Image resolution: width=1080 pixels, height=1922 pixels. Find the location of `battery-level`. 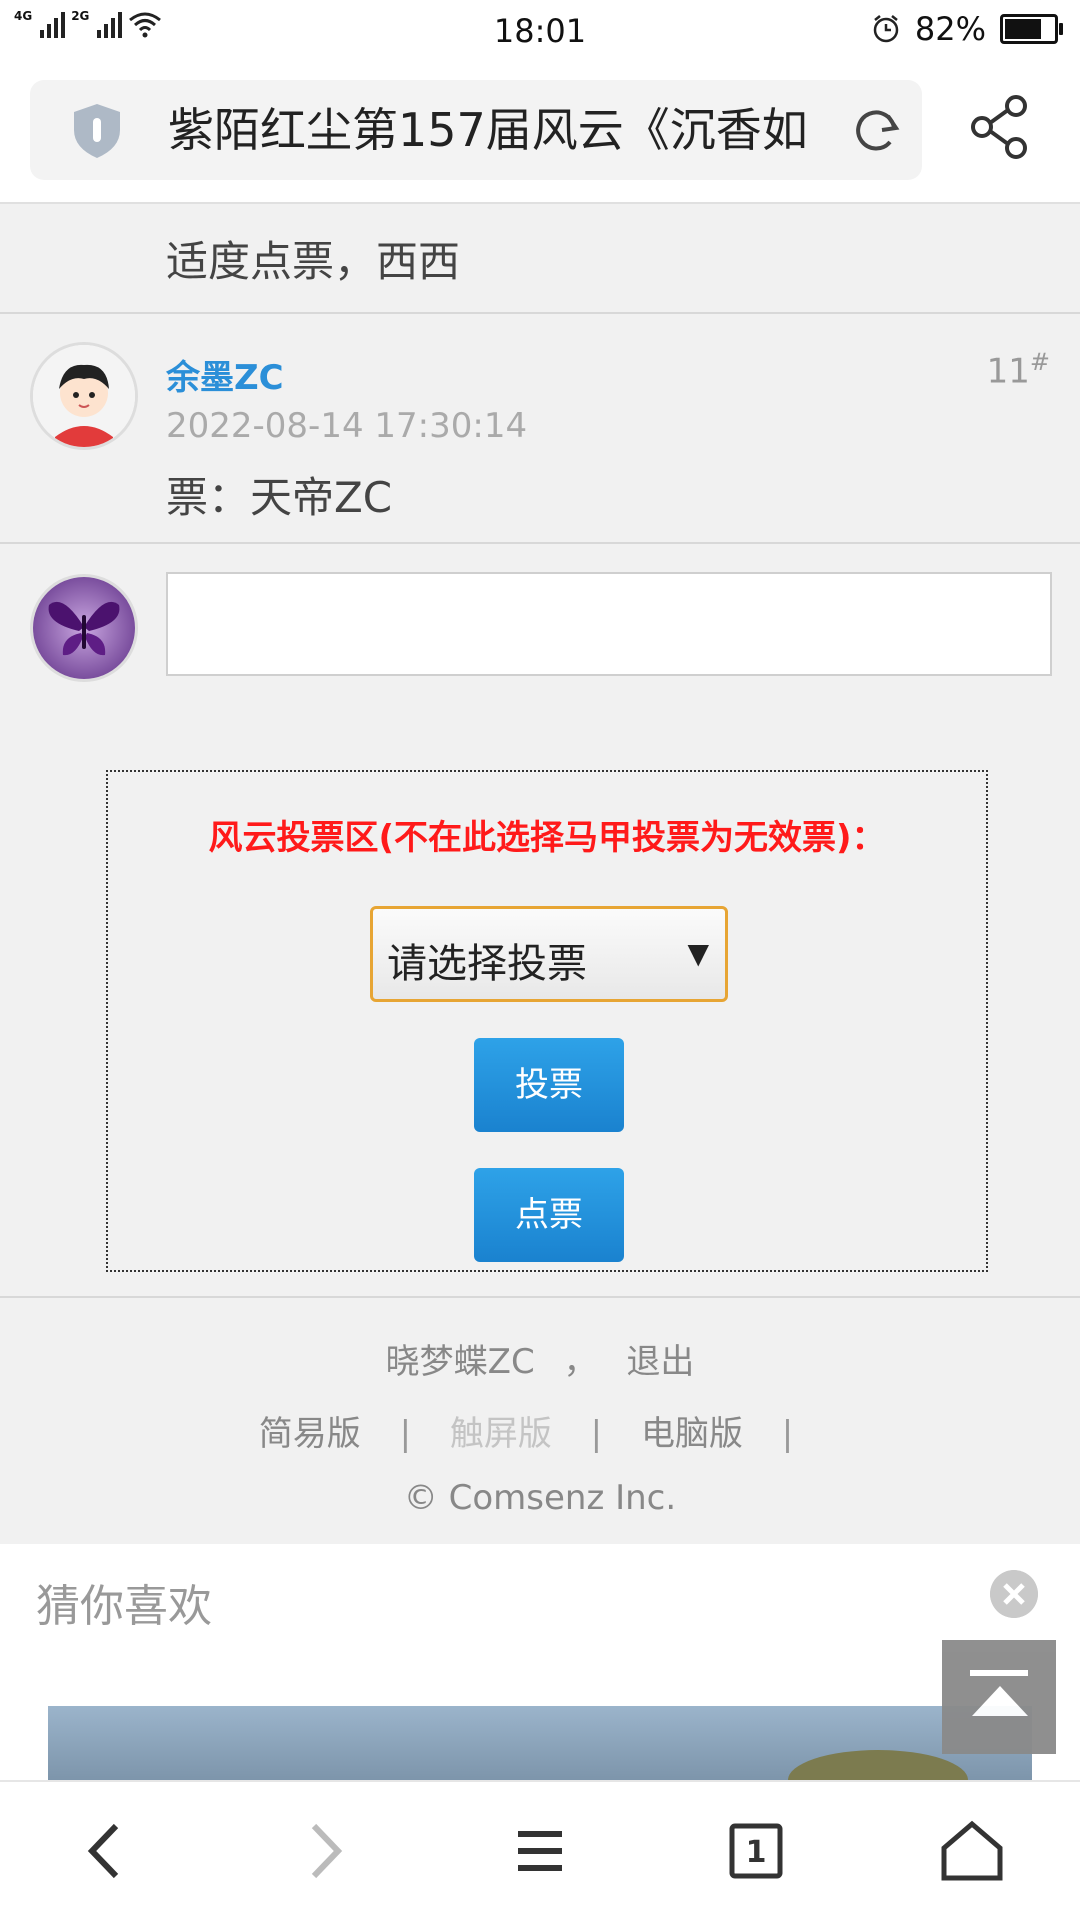

battery-level is located at coordinates (1023, 29).